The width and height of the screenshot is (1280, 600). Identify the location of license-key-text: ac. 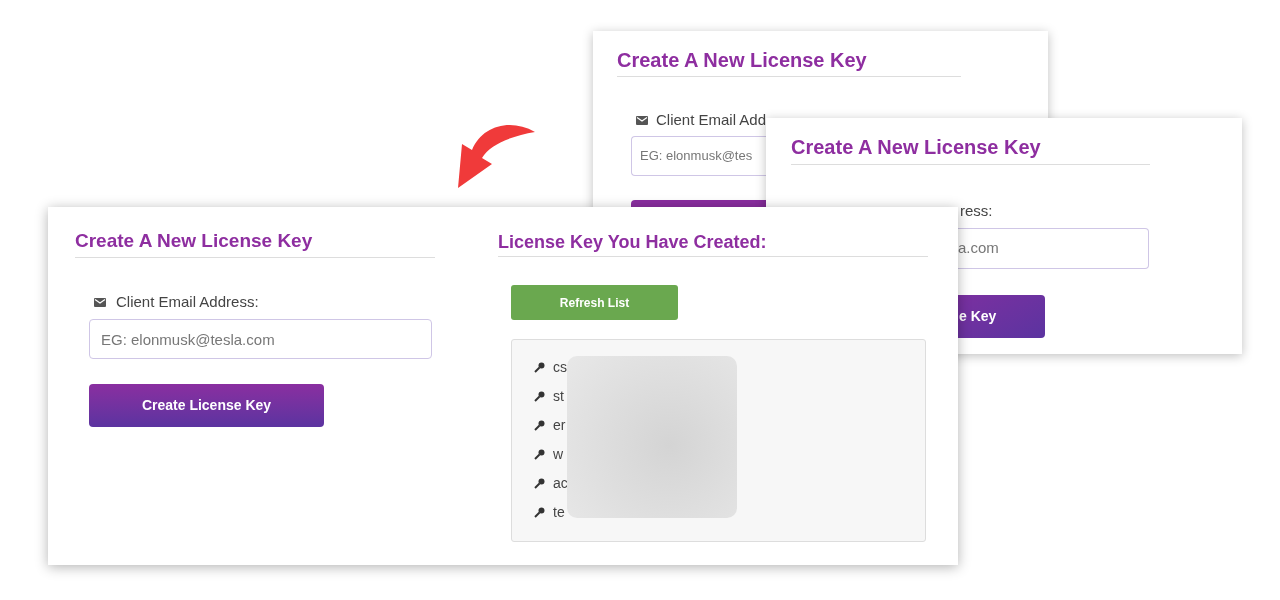
(560, 483).